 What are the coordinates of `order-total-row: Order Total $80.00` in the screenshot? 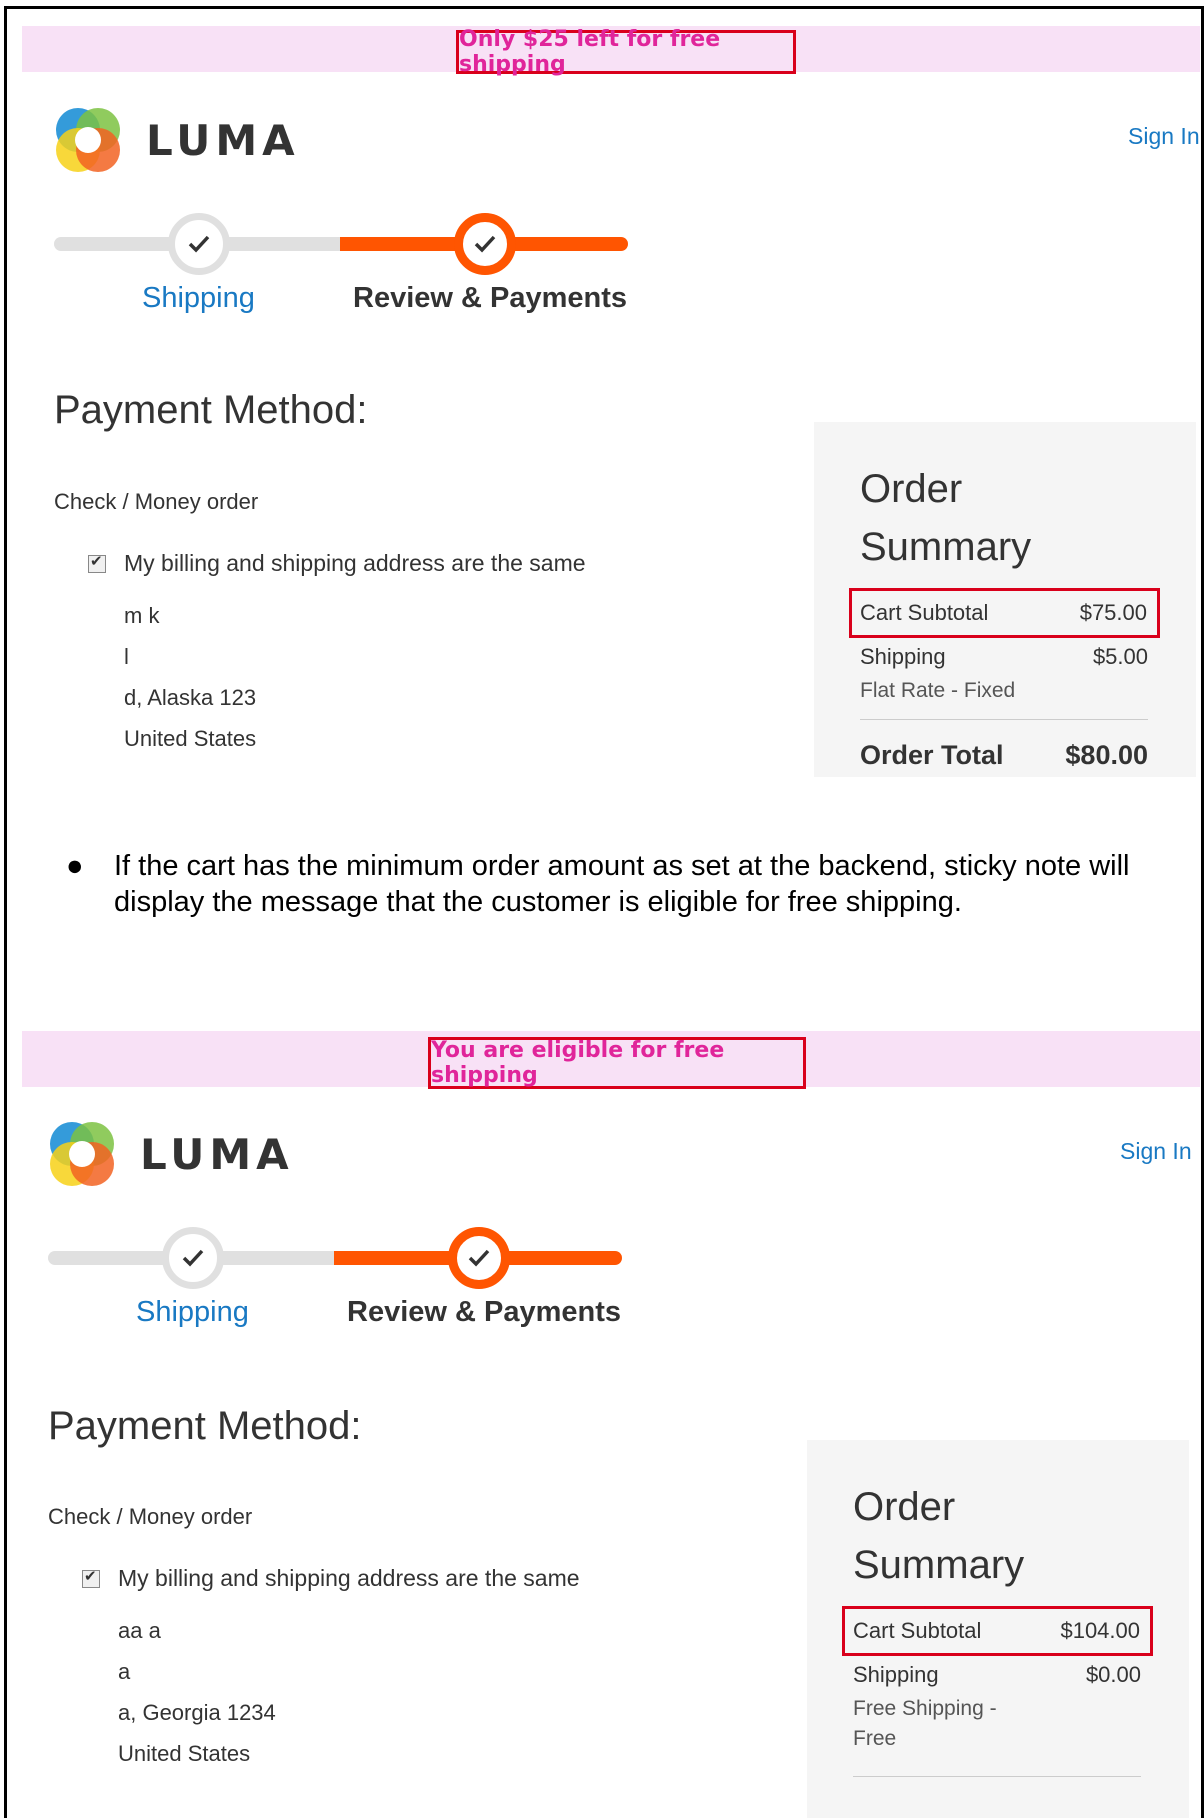 It's located at (1004, 755).